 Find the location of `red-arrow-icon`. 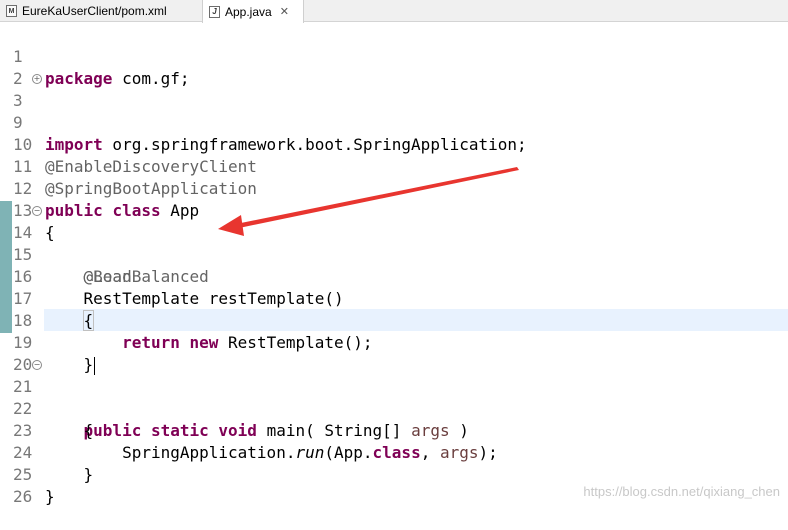

red-arrow-icon is located at coordinates (377, 197).